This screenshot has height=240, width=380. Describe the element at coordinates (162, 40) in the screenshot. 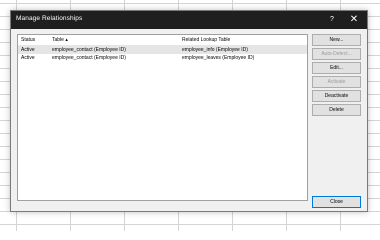

I see `list-header: Status Table ▴ Related Lookup Table` at that location.